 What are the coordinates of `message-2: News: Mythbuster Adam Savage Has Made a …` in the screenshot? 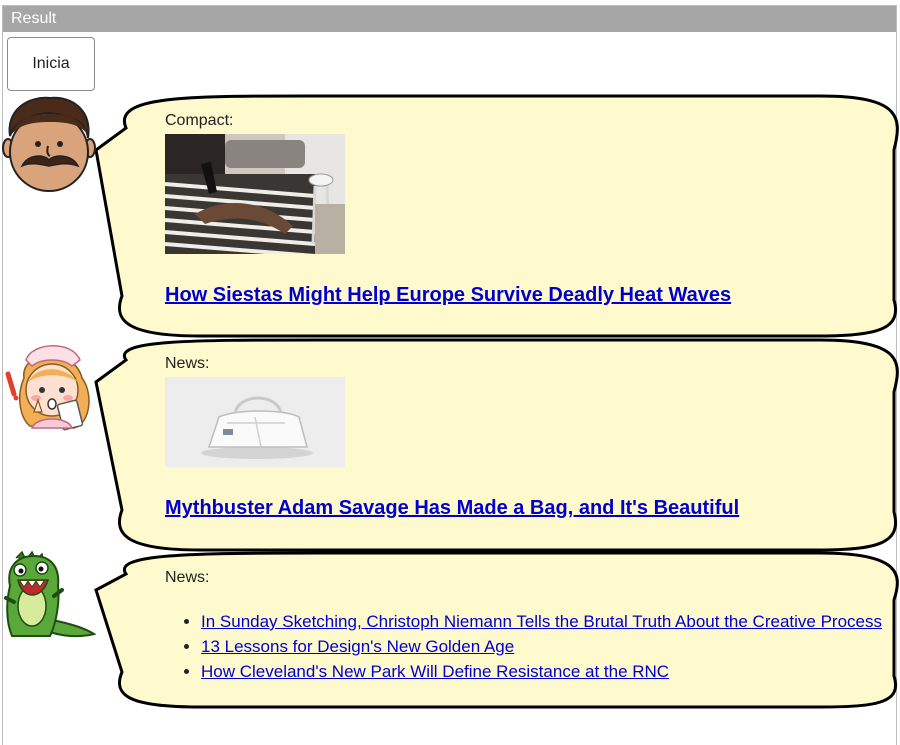 It's located at (452, 437).